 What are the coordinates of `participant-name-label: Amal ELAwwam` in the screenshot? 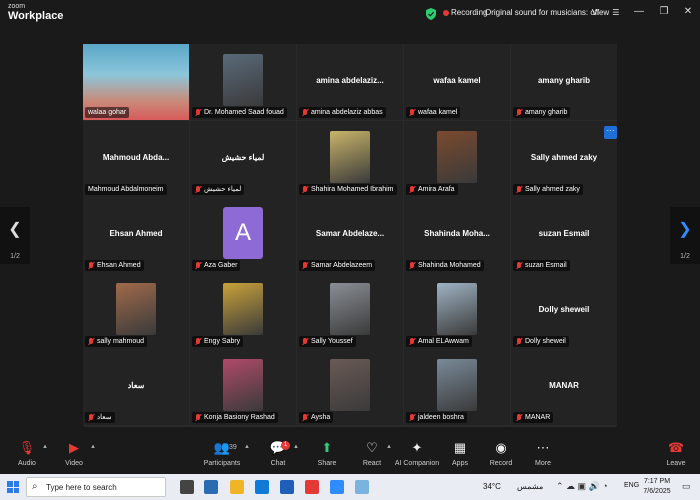 It's located at (439, 341).